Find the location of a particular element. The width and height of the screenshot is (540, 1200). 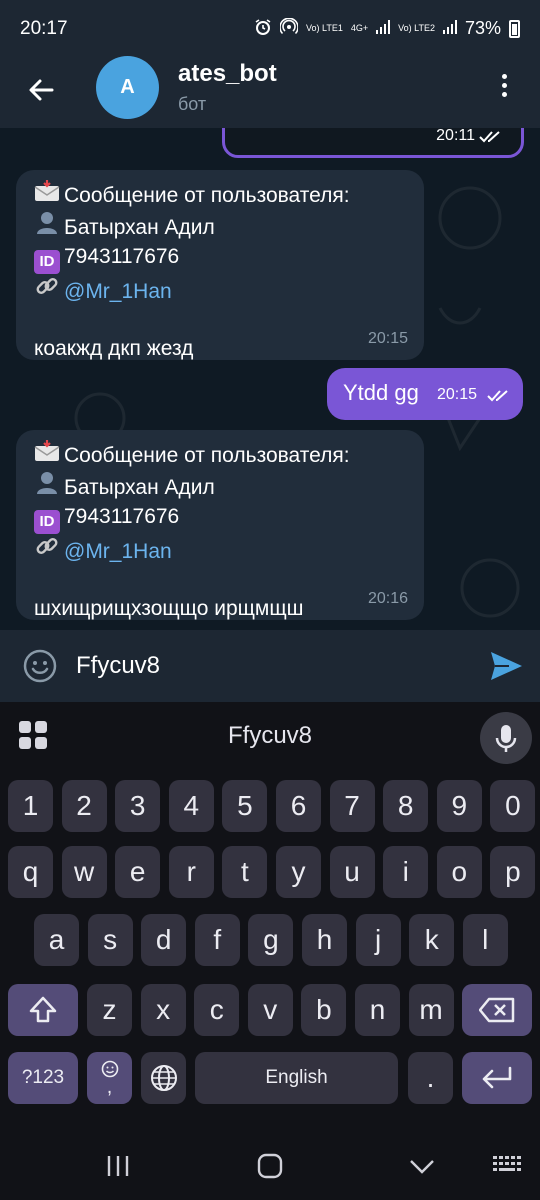

key-q: q is located at coordinates (30, 872).